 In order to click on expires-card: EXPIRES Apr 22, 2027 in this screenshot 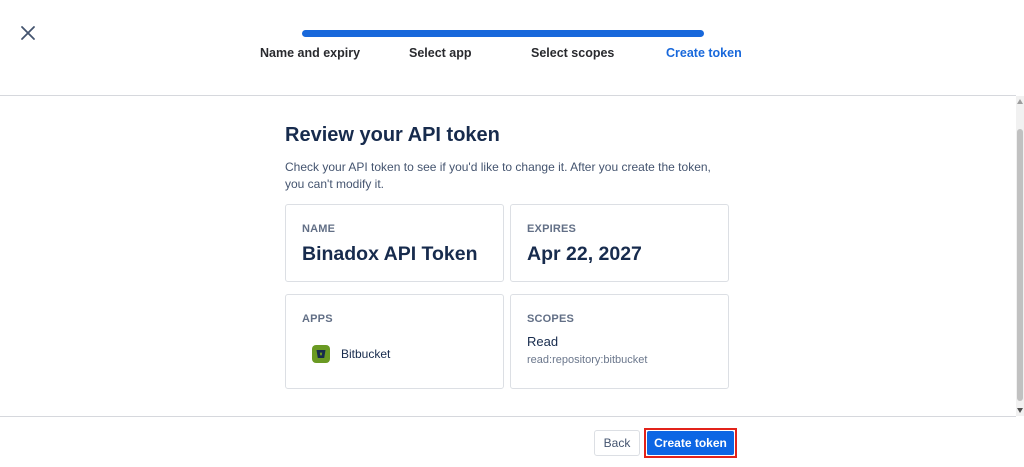, I will do `click(619, 243)`.